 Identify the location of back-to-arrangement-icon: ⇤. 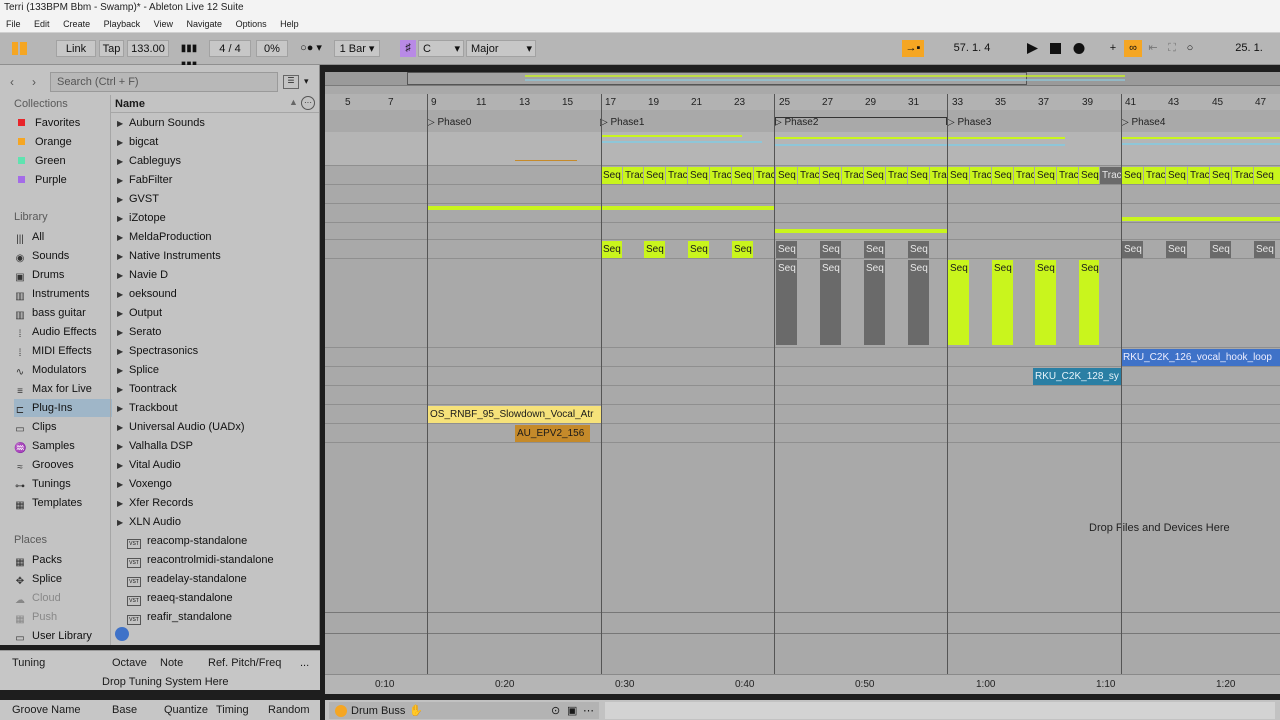
(1153, 48).